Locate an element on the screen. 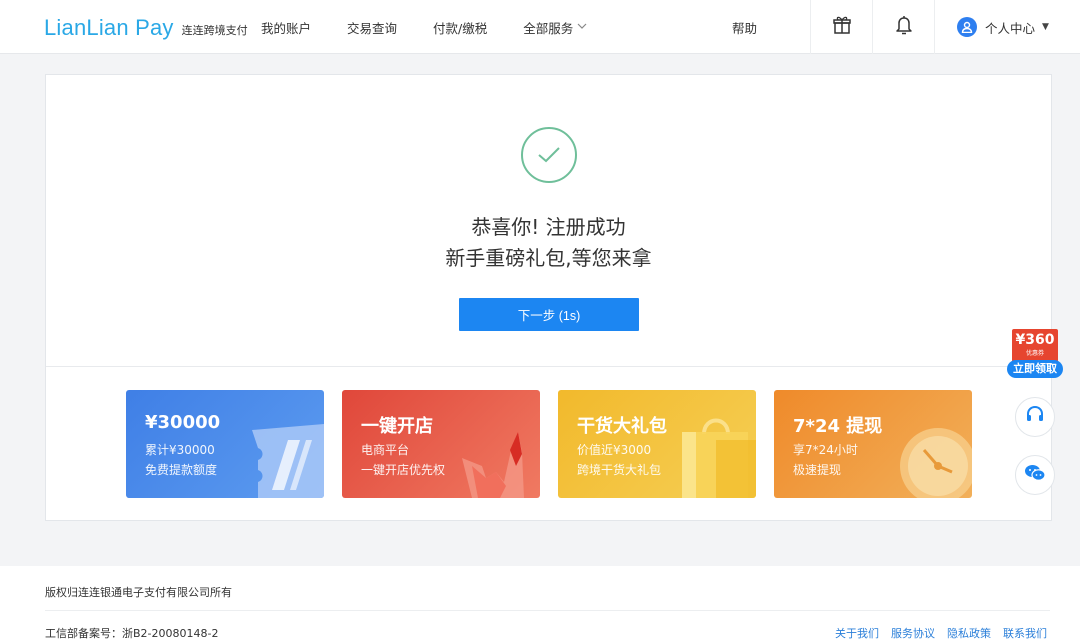 This screenshot has height=642, width=1080. promo-line2: 一键开店优先权 is located at coordinates (403, 470).